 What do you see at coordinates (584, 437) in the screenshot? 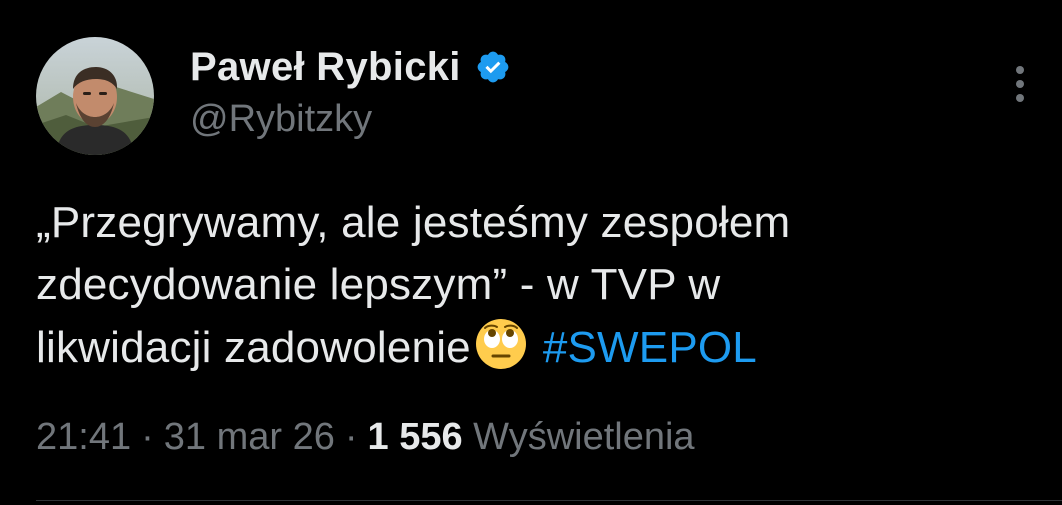
I see `views-label: Wyświetlenia` at bounding box center [584, 437].